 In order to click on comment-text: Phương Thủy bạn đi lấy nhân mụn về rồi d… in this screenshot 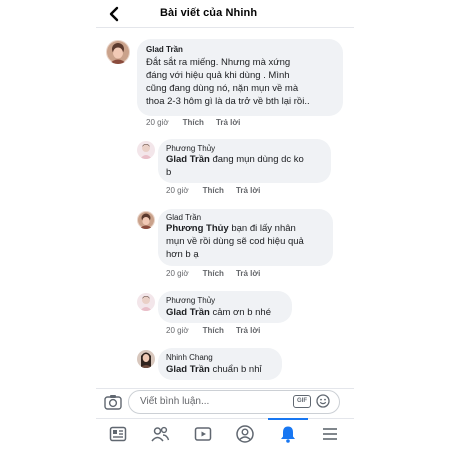, I will do `click(248, 241)`.